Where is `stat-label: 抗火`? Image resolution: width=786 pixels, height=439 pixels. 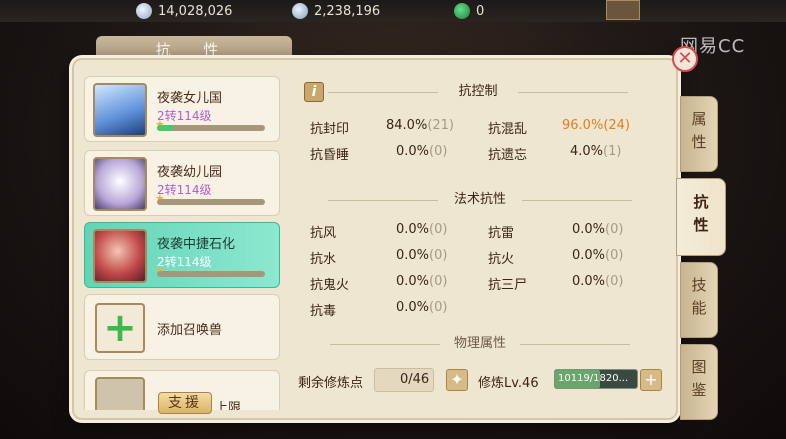 stat-label: 抗火 is located at coordinates (501, 259).